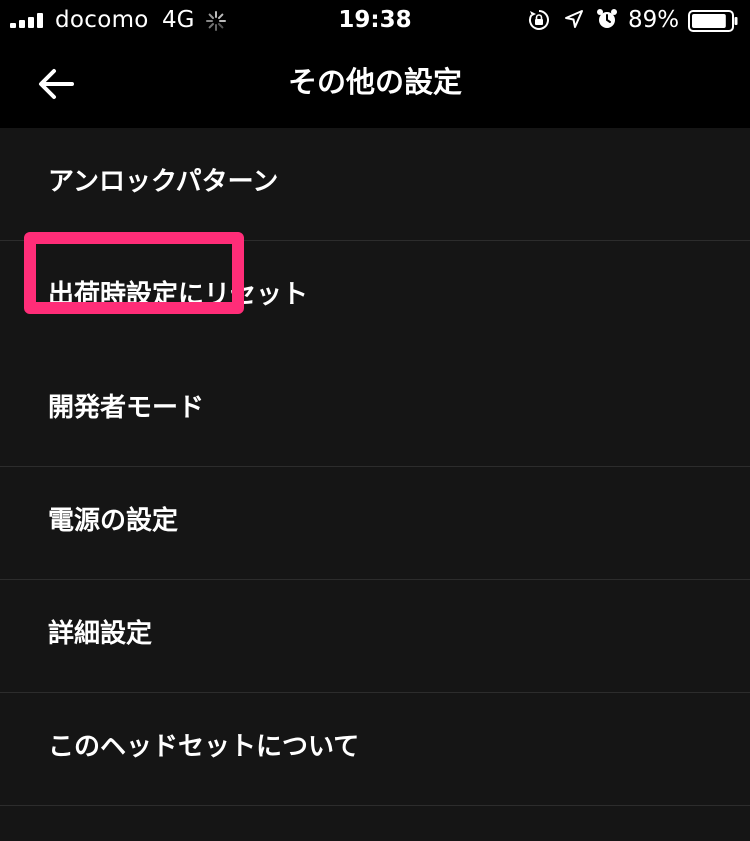 This screenshot has height=841, width=750. Describe the element at coordinates (178, 295) in the screenshot. I see `menu-item-label: 出荷時設定にリセット` at that location.